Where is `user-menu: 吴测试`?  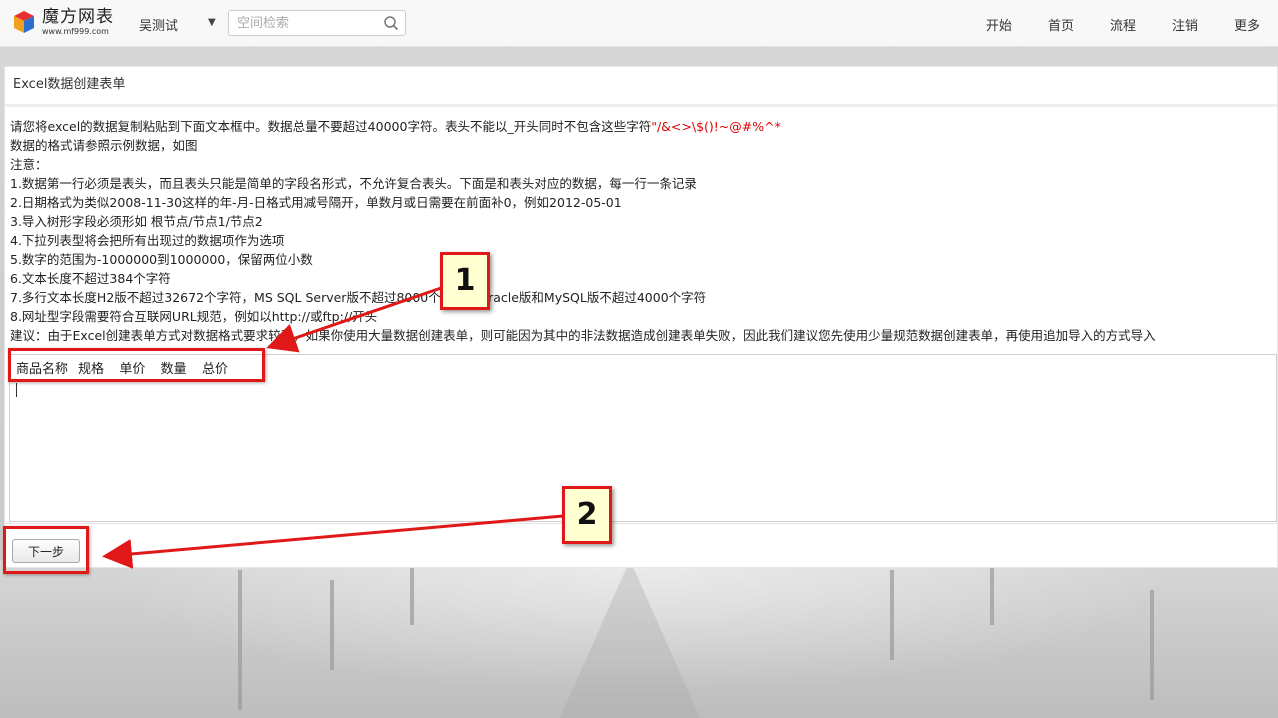 user-menu: 吴测试 is located at coordinates (158, 24).